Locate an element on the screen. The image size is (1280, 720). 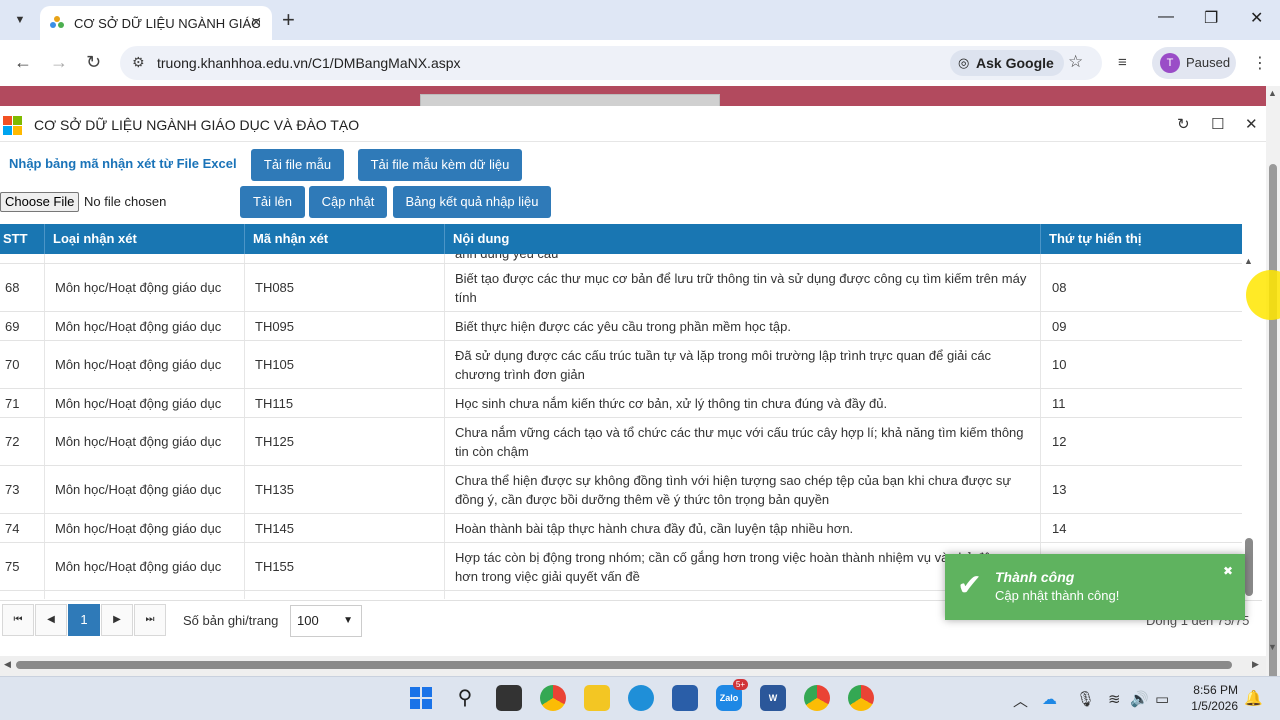
page-scroll-up-icon: ▲ is located at coordinates (1272, 93).